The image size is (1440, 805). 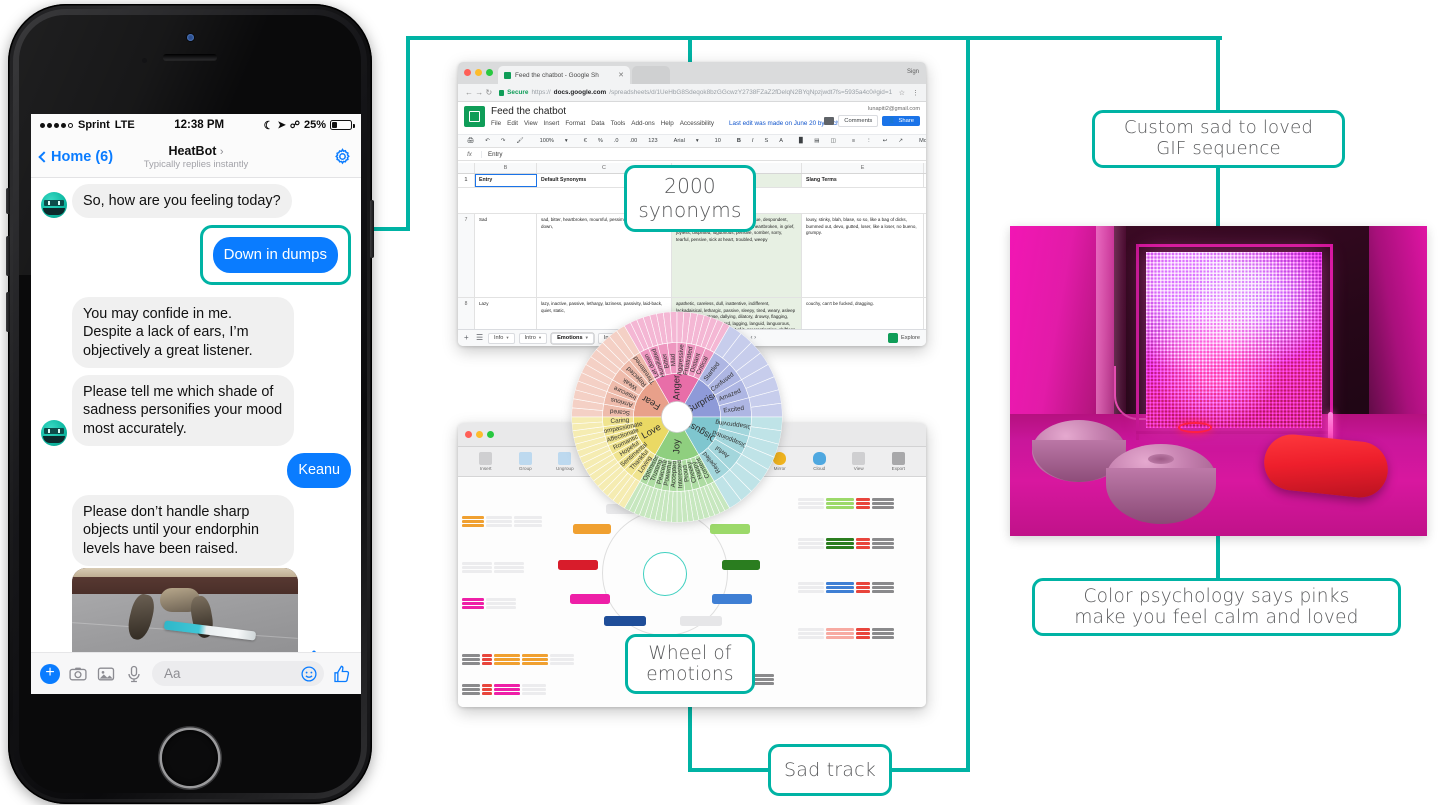 I want to click on italic-icon: I, so click(x=753, y=141).